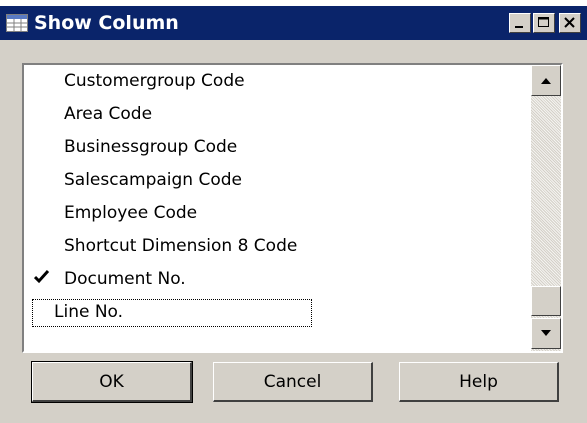  What do you see at coordinates (479, 382) in the screenshot?
I see `help-button: Help` at bounding box center [479, 382].